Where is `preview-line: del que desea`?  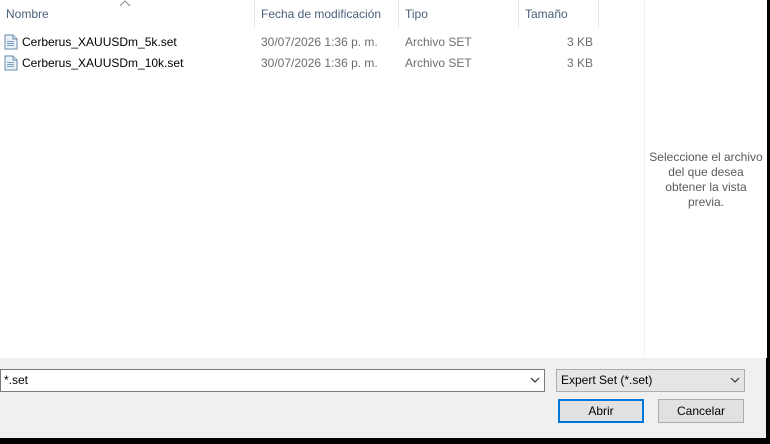 preview-line: del que desea is located at coordinates (706, 172).